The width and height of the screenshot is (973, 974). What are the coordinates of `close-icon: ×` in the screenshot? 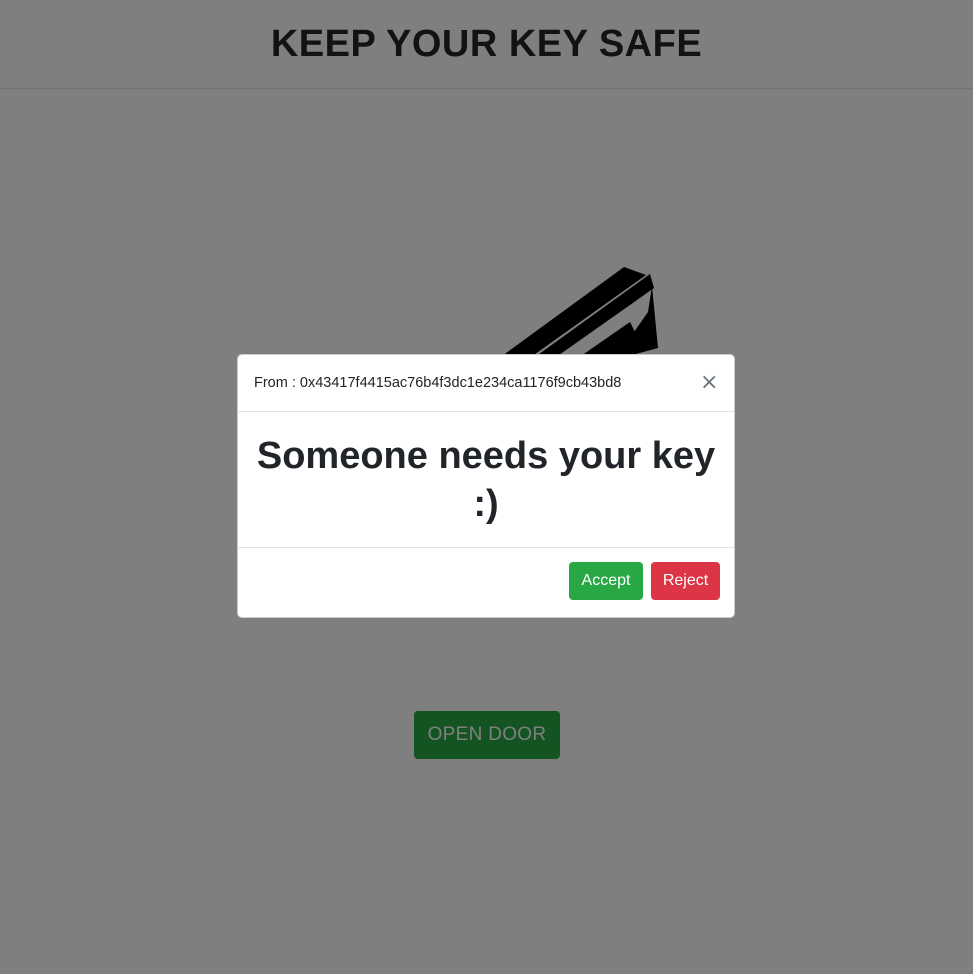 It's located at (709, 383).